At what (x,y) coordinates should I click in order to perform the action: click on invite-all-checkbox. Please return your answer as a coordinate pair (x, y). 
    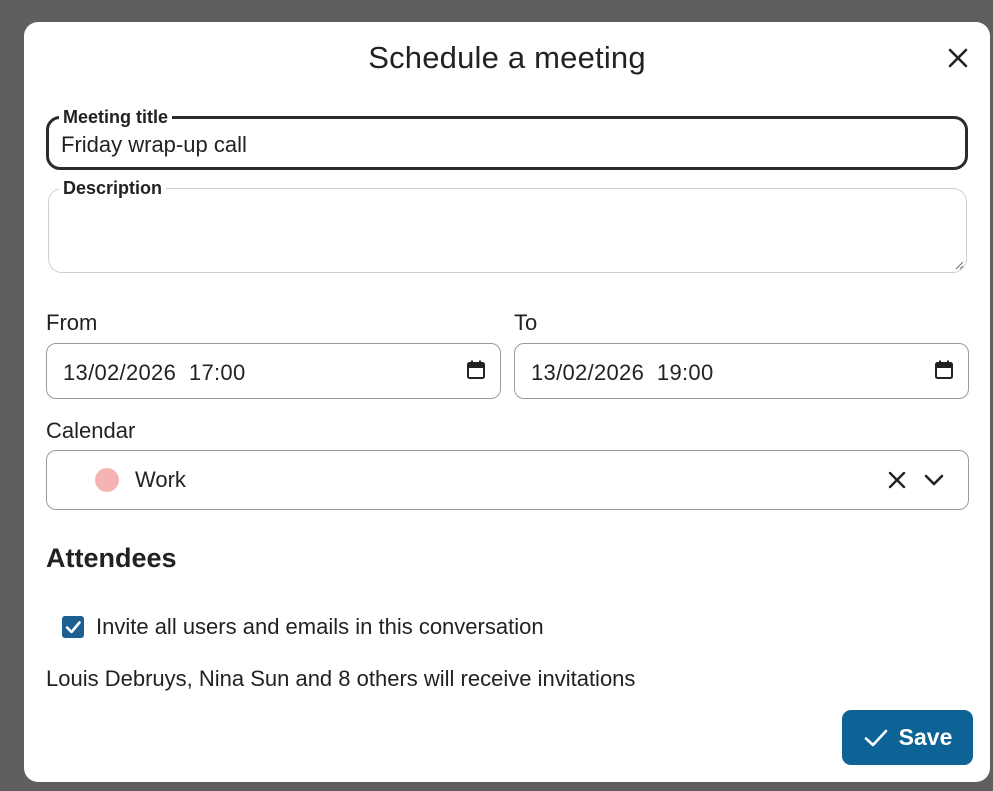
    Looking at the image, I should click on (73, 627).